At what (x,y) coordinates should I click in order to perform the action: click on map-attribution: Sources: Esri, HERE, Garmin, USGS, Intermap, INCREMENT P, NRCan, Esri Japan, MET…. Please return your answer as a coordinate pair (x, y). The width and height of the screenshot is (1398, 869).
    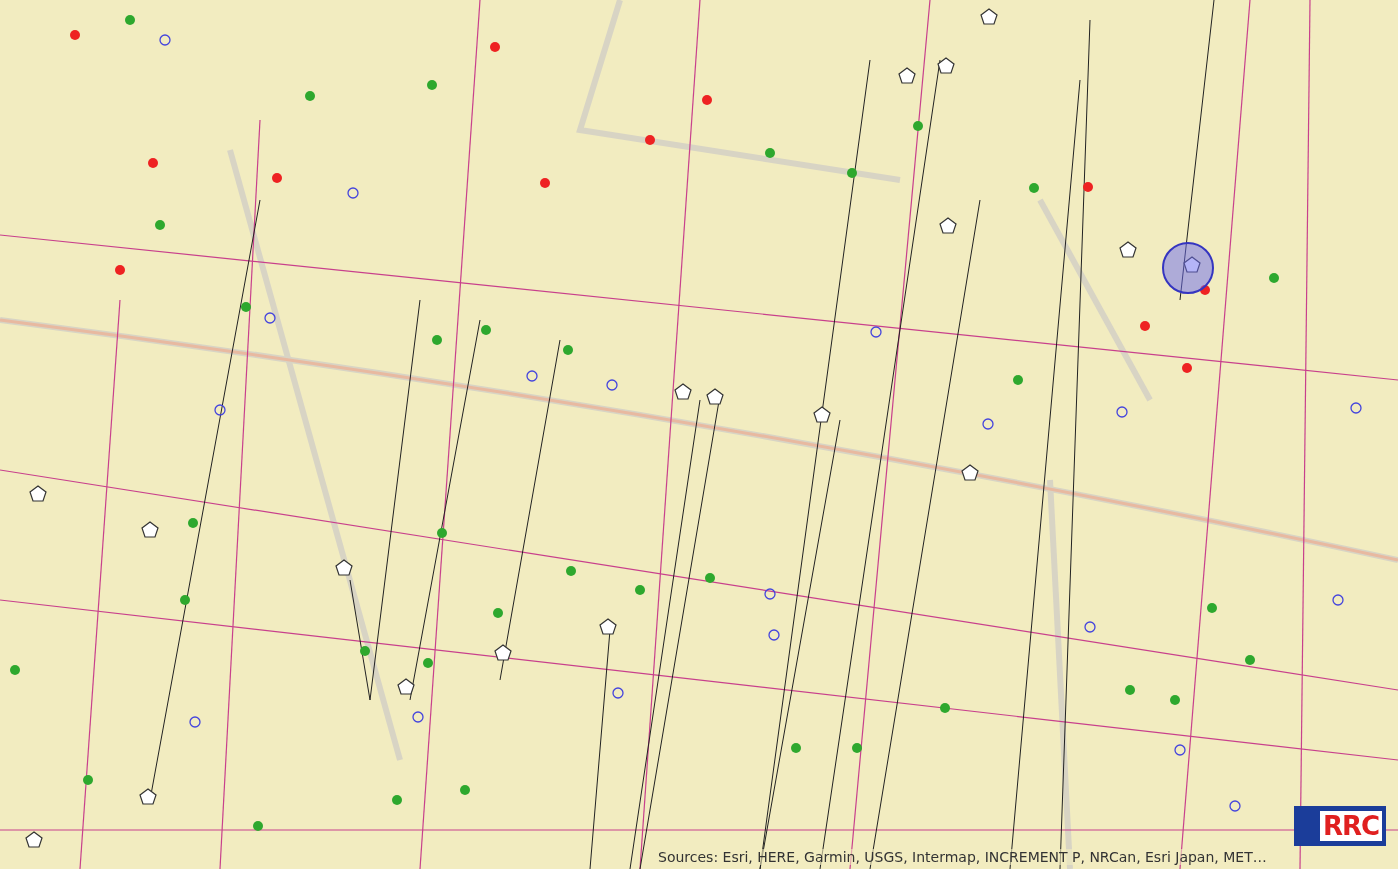
    Looking at the image, I should click on (962, 857).